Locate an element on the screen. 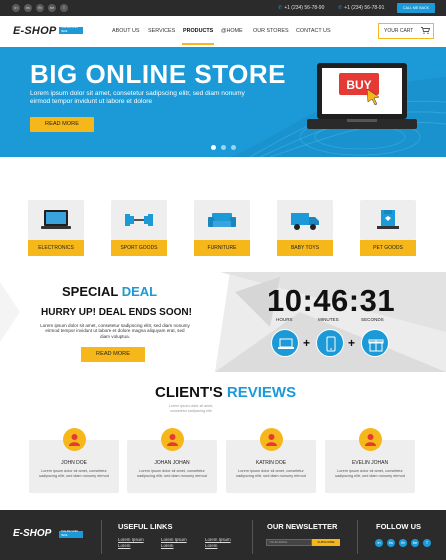 Image resolution: width=446 pixels, height=560 pixels. category-baby-toys: BABY TOYS is located at coordinates (305, 228).